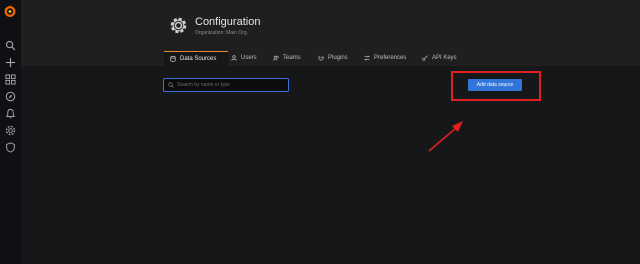  I want to click on database-icon, so click(173, 59).